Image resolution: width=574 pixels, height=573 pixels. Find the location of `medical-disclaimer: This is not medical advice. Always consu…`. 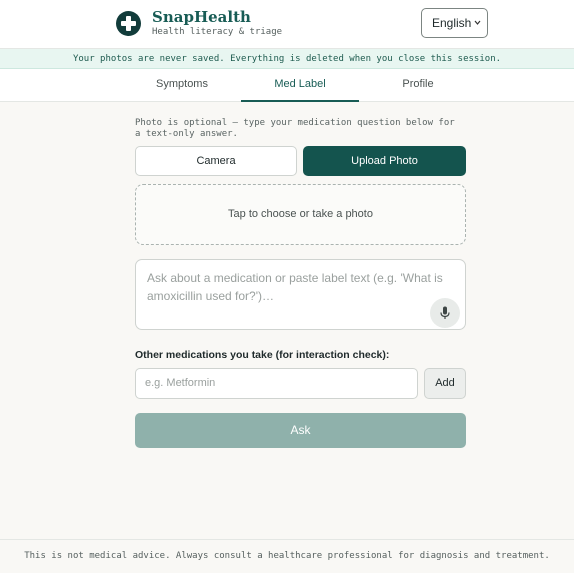

medical-disclaimer: This is not medical advice. Always consu… is located at coordinates (287, 556).